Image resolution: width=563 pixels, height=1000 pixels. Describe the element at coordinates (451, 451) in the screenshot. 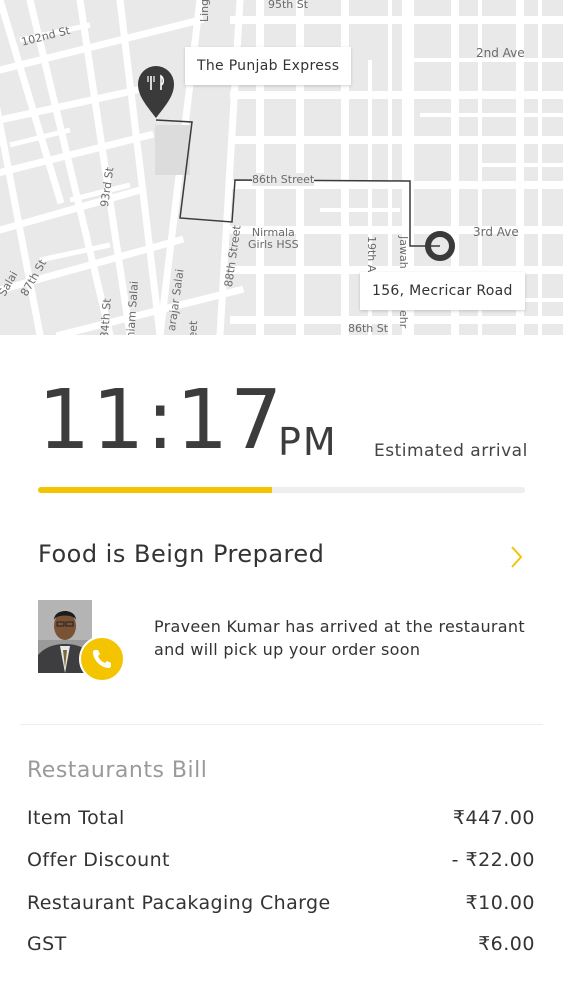

I see `eta-label: Estimated arrival` at that location.